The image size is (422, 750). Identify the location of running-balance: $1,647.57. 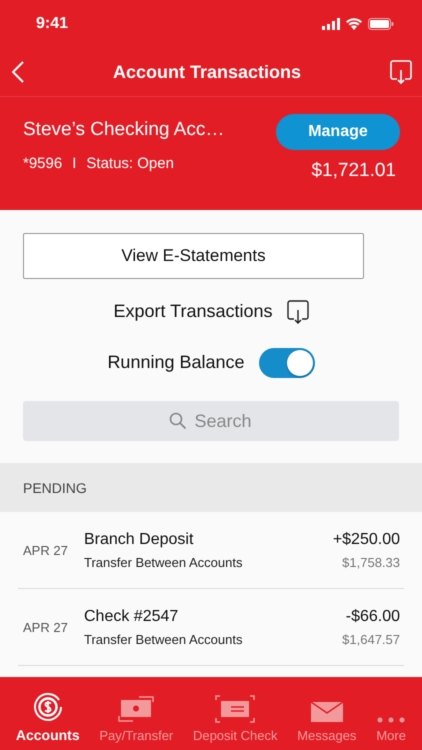
(371, 639).